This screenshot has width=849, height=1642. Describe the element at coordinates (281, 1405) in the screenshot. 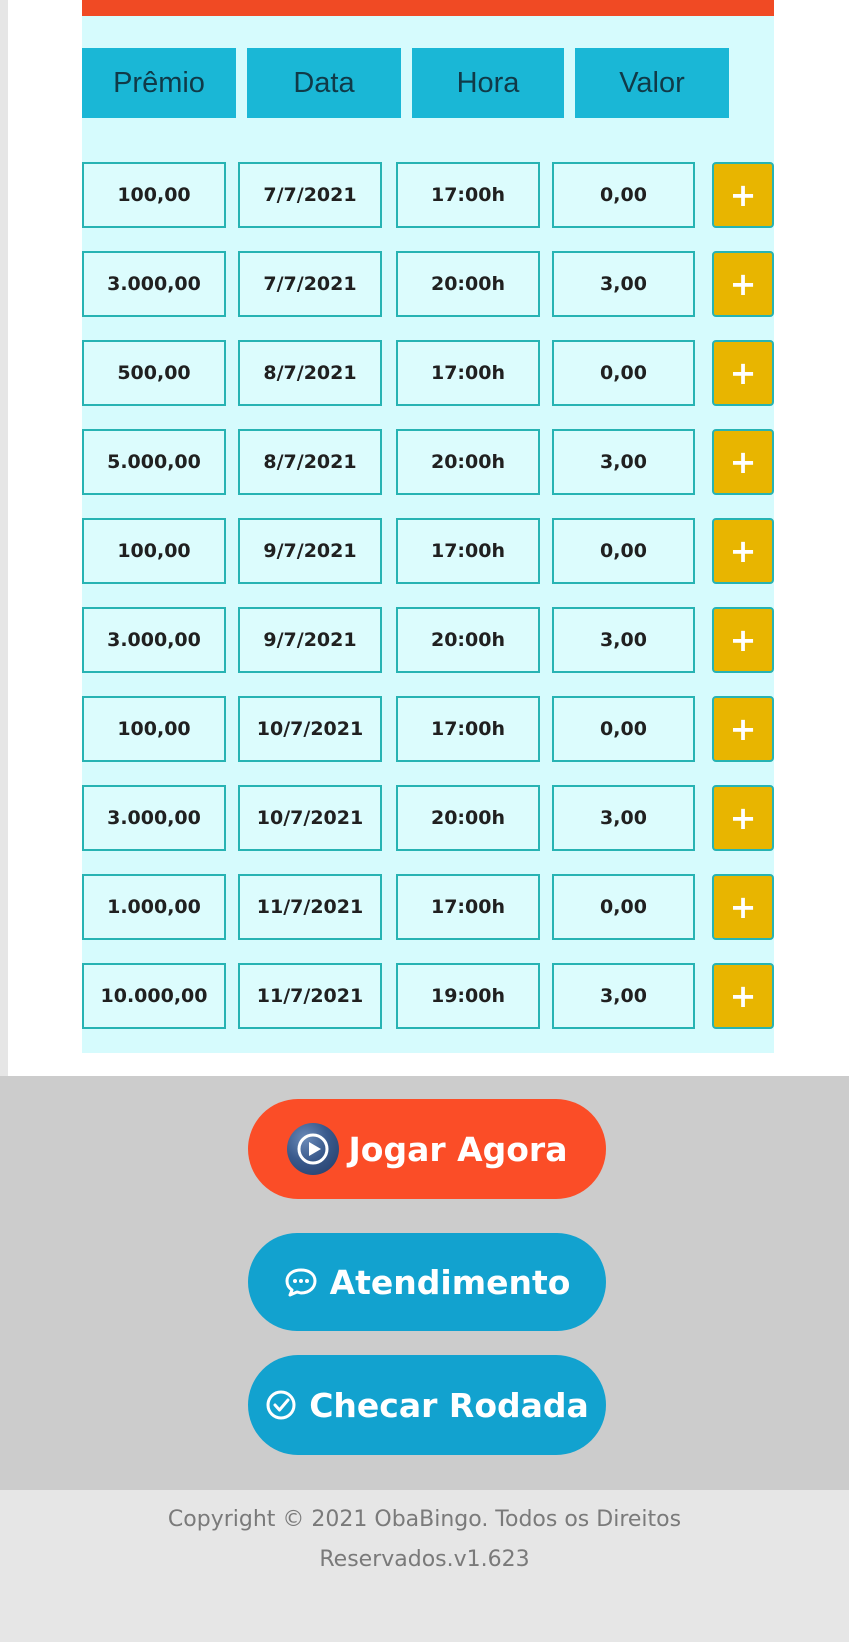

I see `check-circle-icon` at that location.